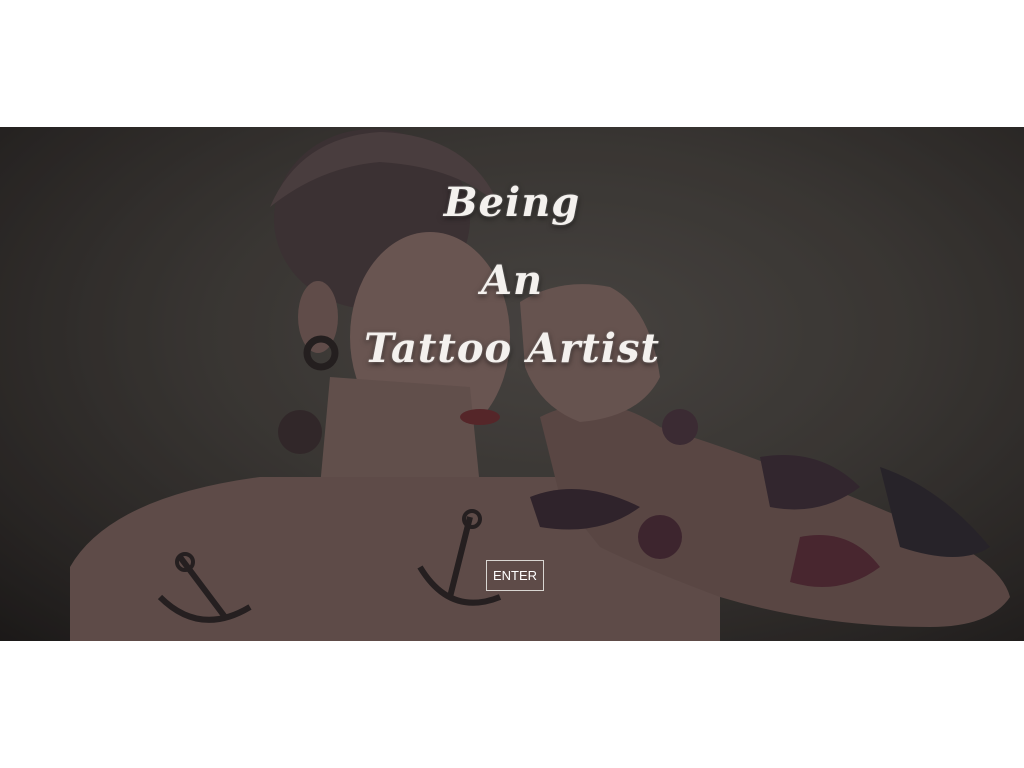 This screenshot has width=1024, height=768. I want to click on hero-title-an: An, so click(512, 280).